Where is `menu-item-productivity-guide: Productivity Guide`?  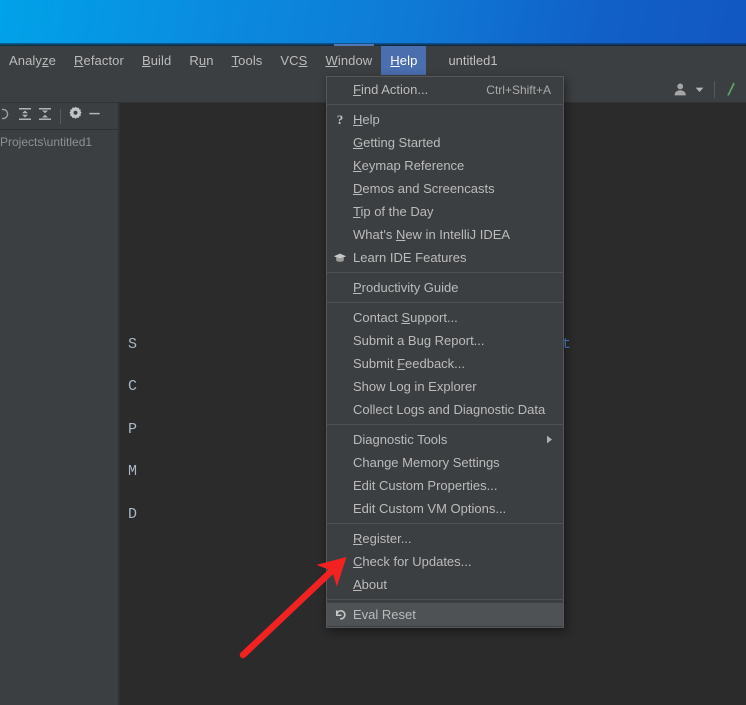
menu-item-productivity-guide: Productivity Guide is located at coordinates (445, 287).